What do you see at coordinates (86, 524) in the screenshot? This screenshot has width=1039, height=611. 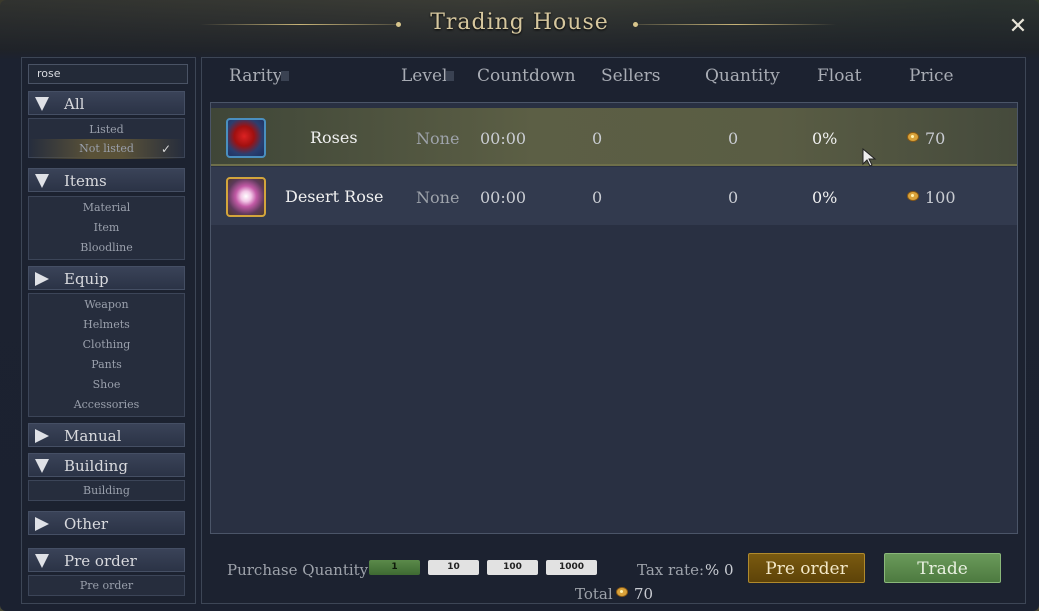 I see `category-label: Other` at bounding box center [86, 524].